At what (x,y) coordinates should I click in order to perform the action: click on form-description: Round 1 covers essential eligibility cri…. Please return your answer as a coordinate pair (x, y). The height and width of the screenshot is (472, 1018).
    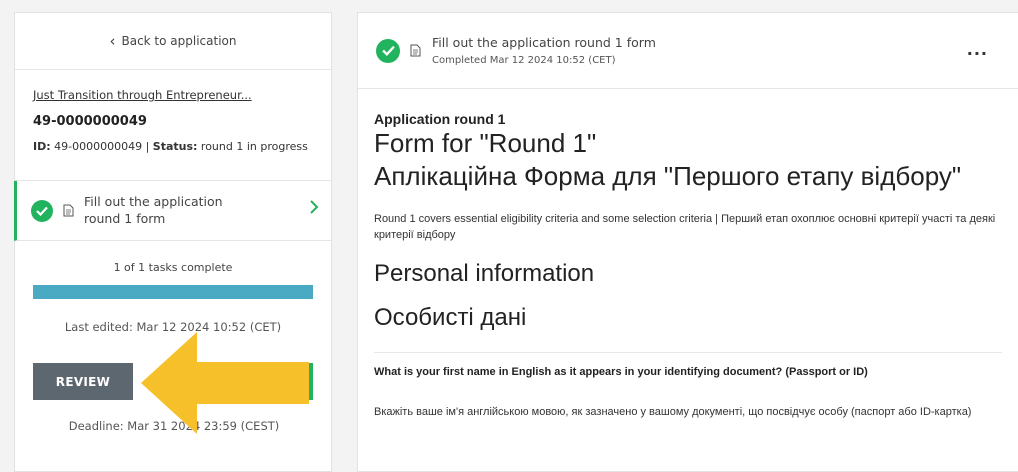
    Looking at the image, I should click on (685, 227).